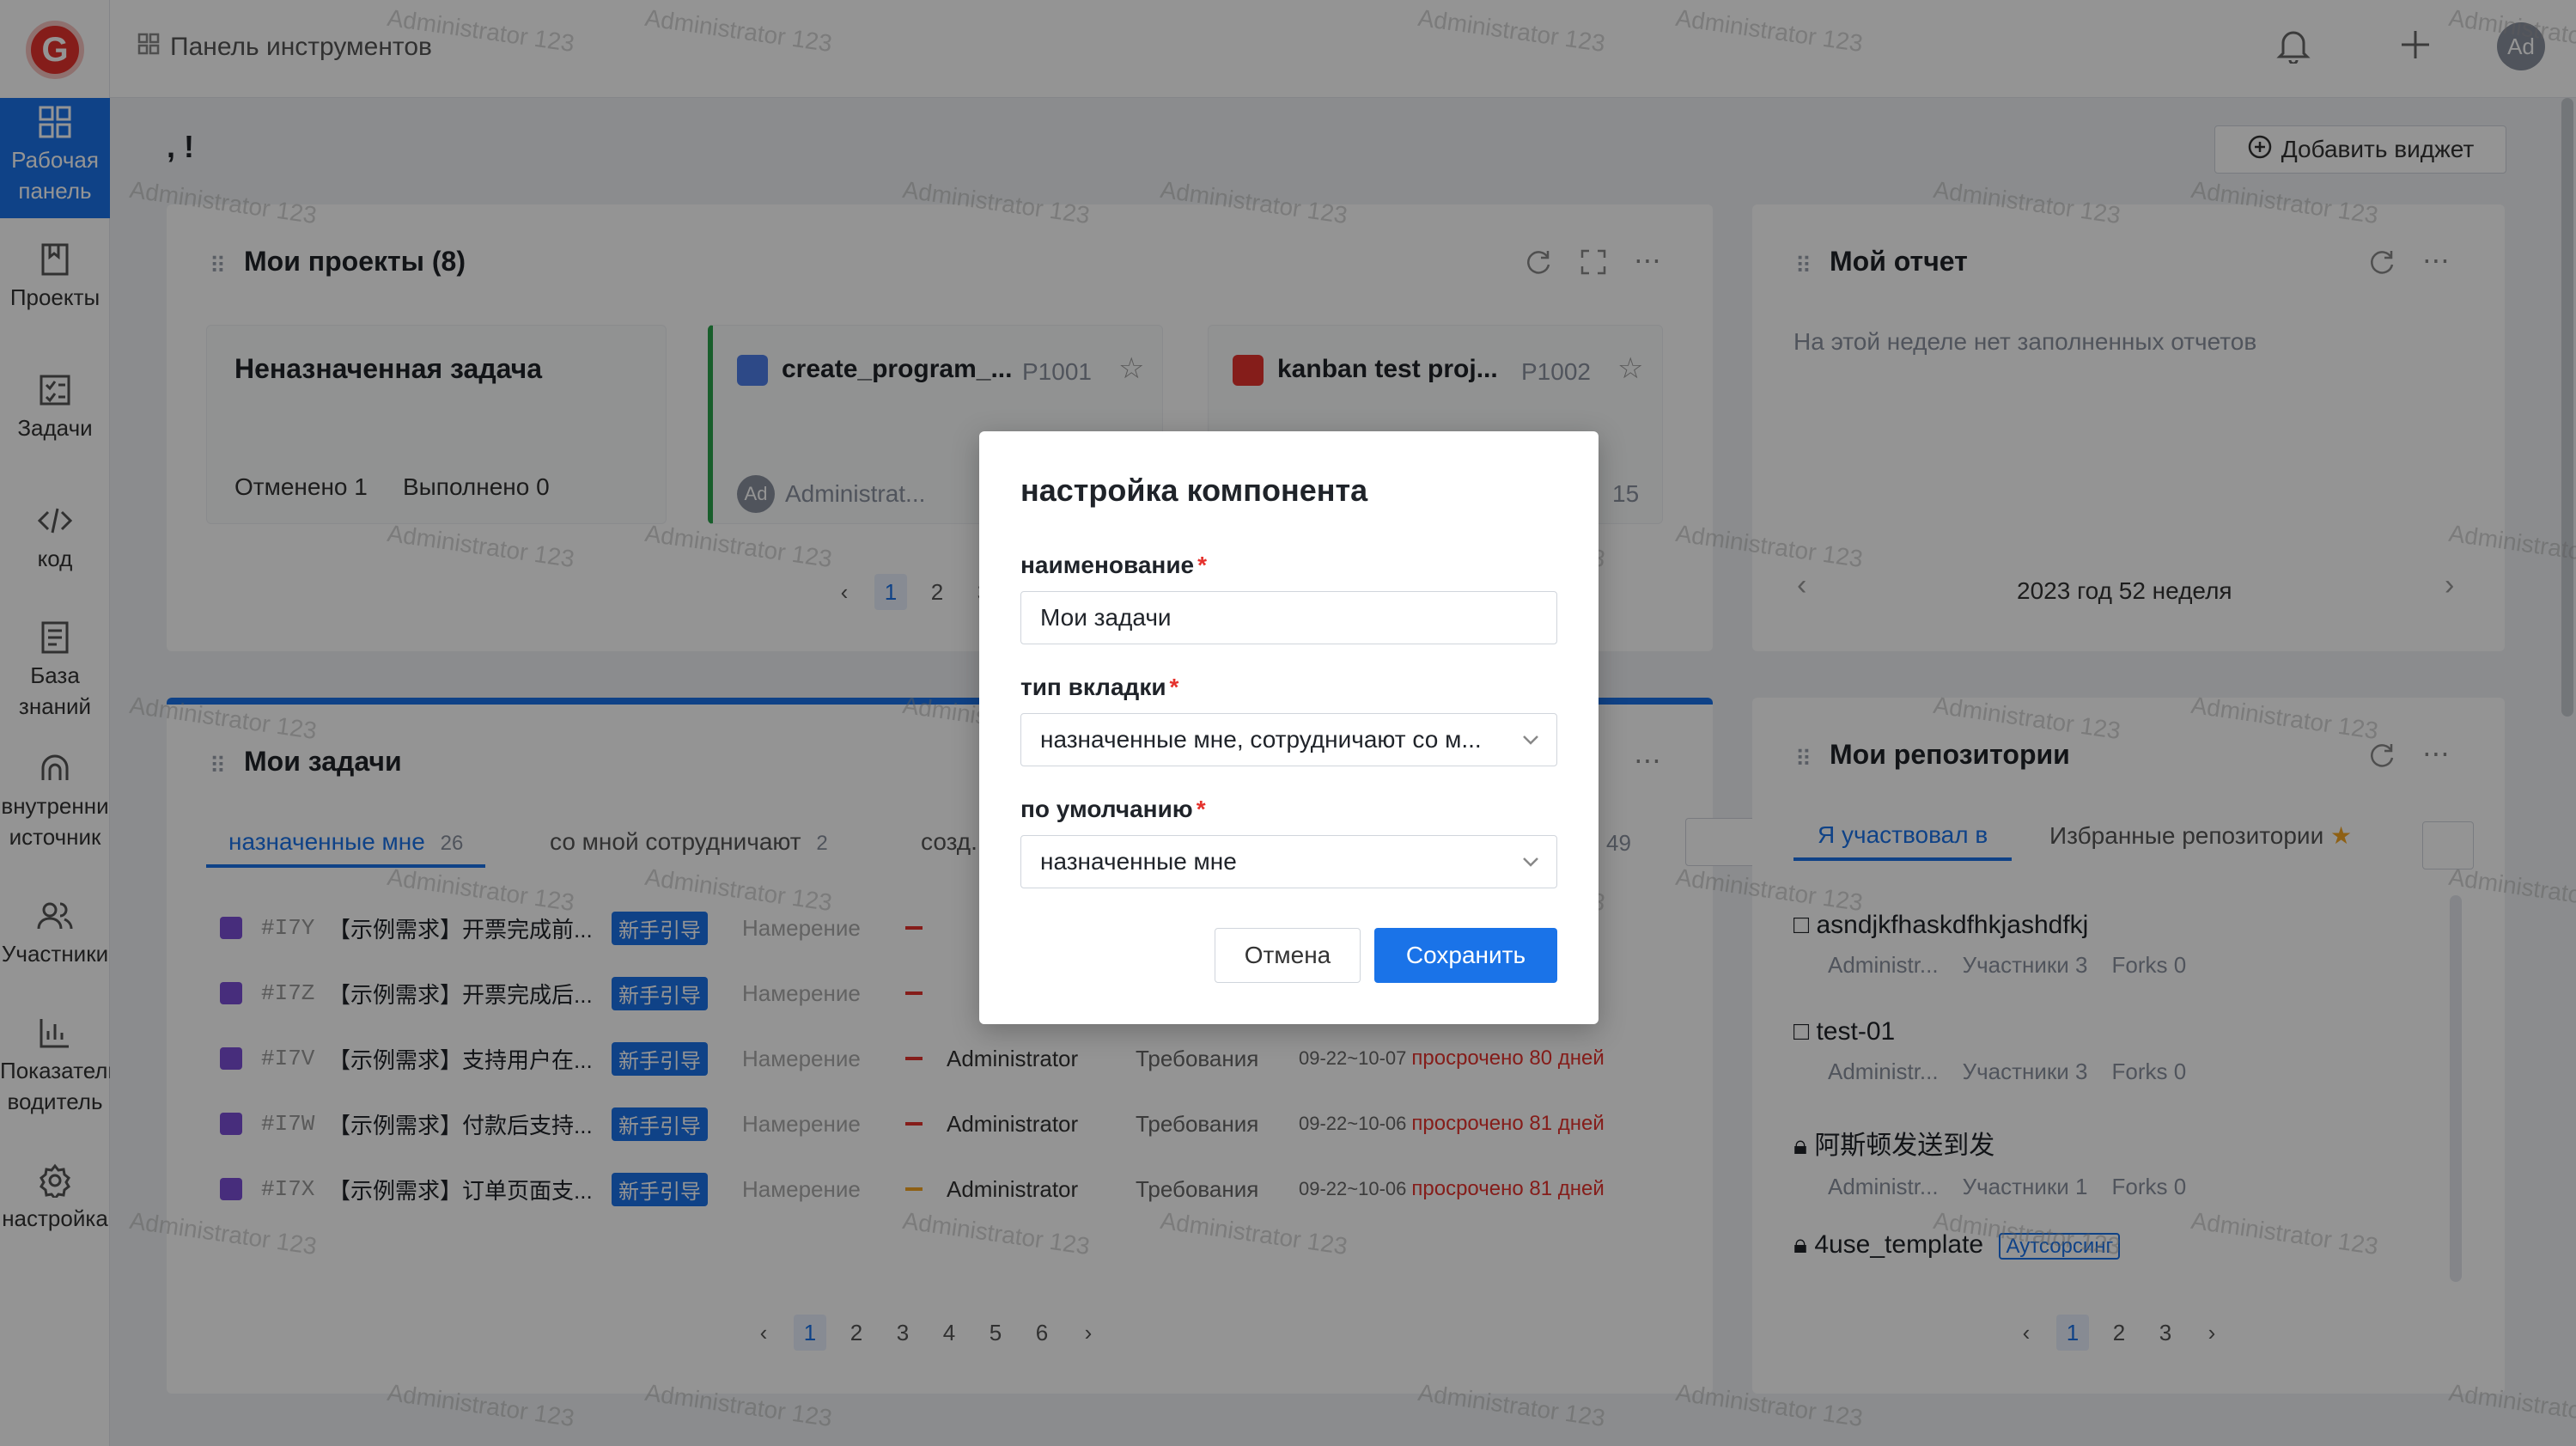  Describe the element at coordinates (1113, 809) in the screenshot. I see `default-label: по умолчанию *` at that location.